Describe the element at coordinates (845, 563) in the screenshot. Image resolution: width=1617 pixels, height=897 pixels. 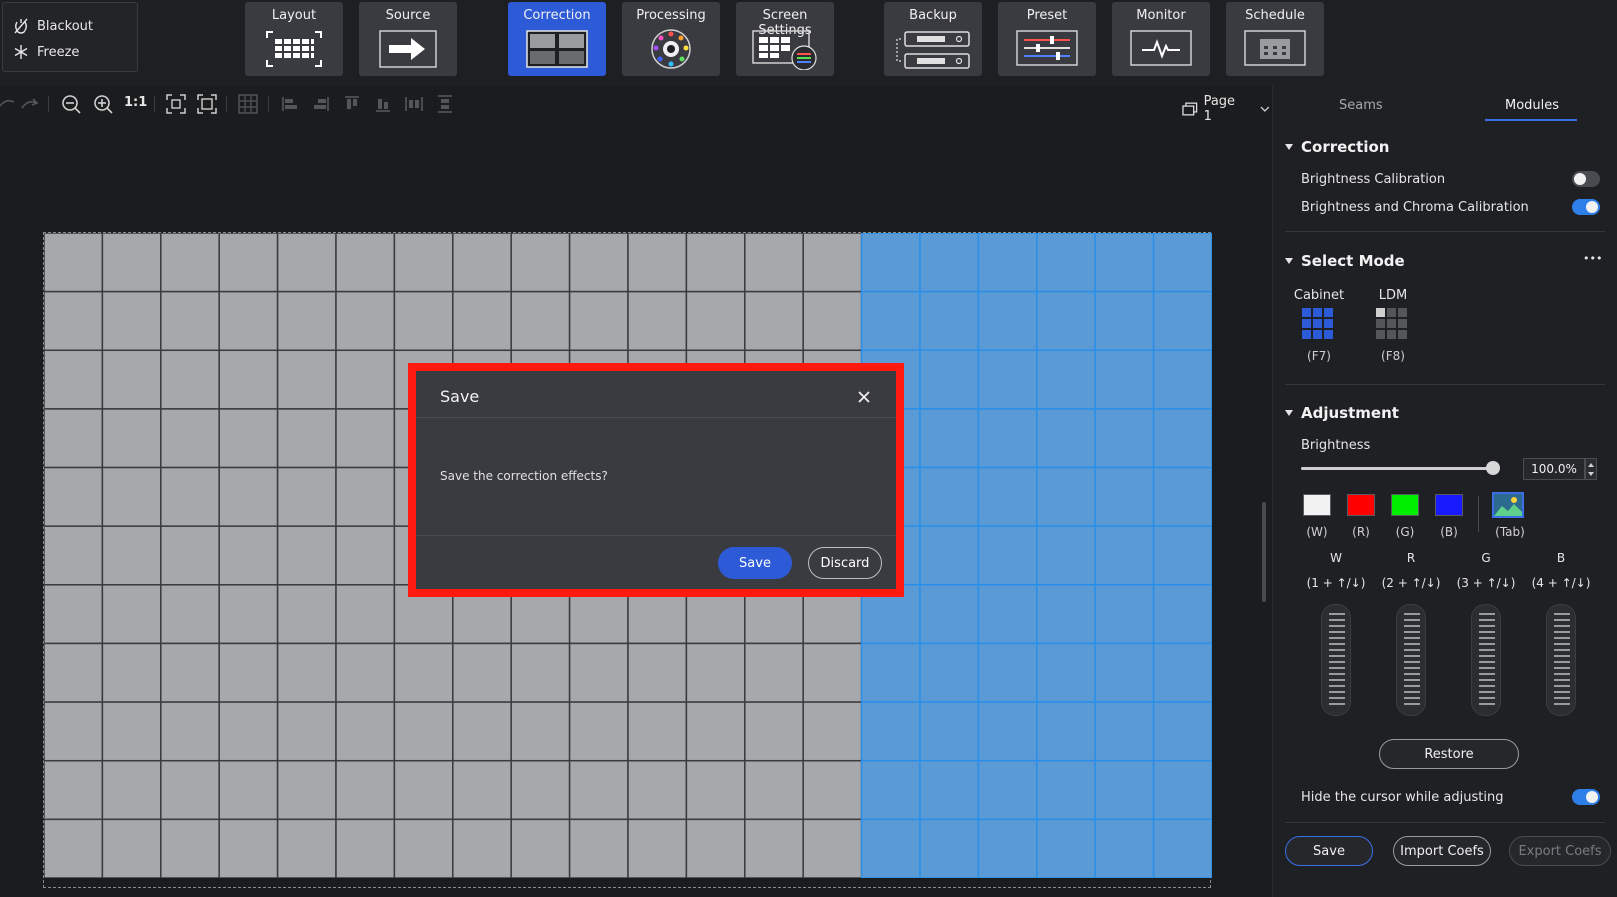
I see `dialog-discard-button: Discard` at that location.